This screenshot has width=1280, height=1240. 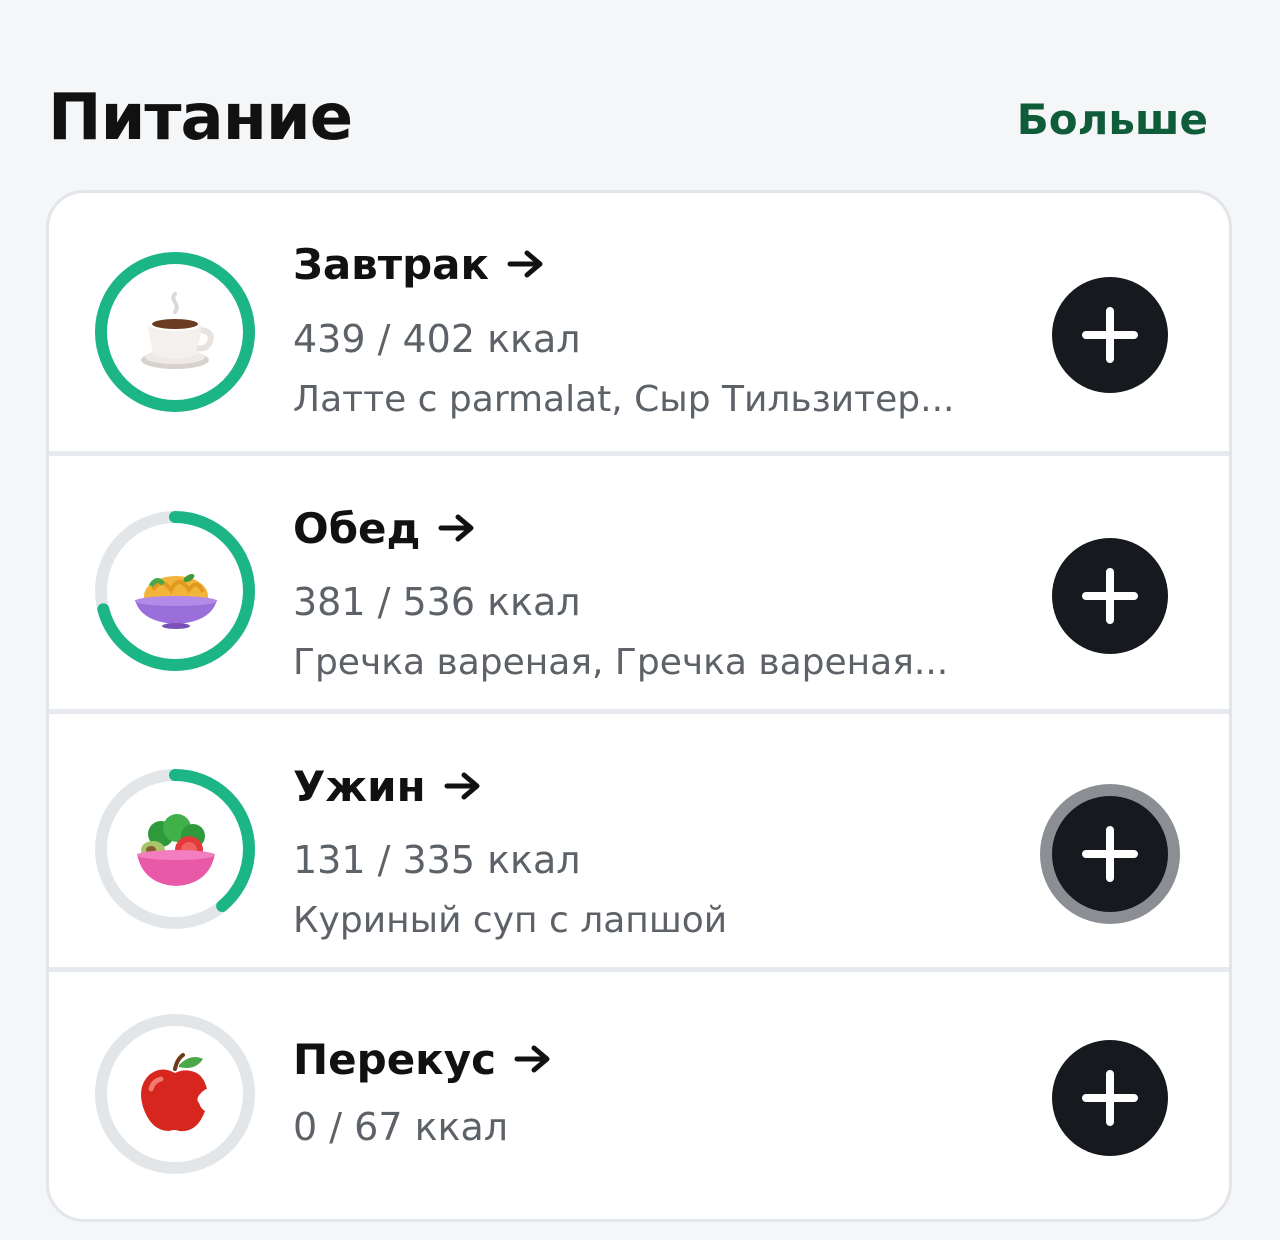 What do you see at coordinates (176, 1094) in the screenshot?
I see `apple-icon` at bounding box center [176, 1094].